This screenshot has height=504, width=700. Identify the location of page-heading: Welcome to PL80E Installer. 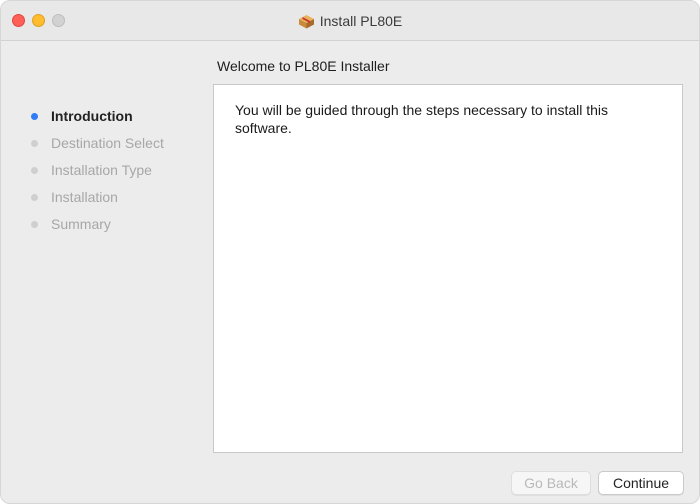
(303, 66).